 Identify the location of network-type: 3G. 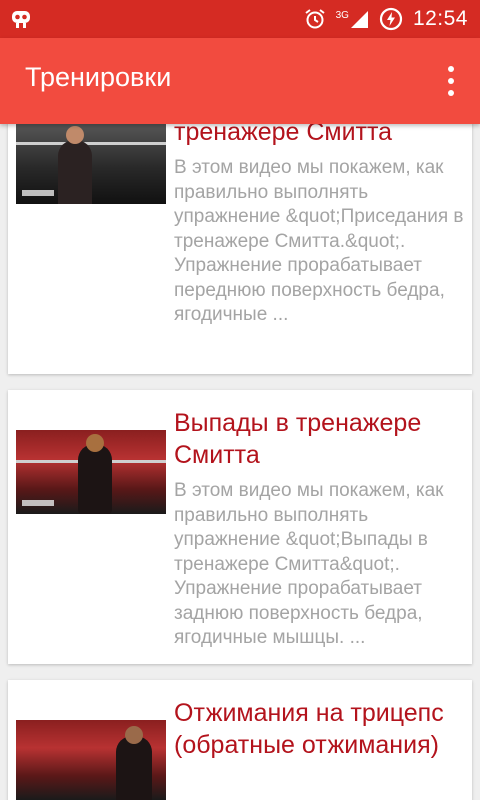
(342, 15).